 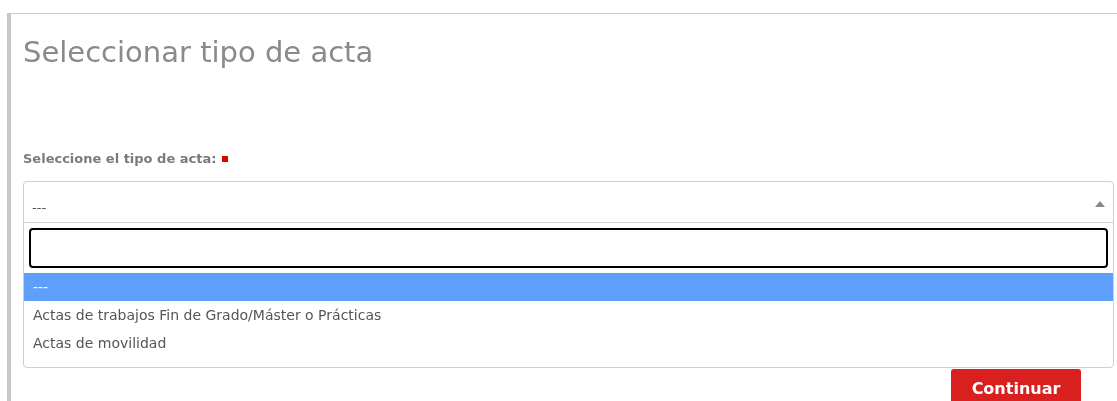 What do you see at coordinates (568, 202) in the screenshot?
I see `select-field: ---` at bounding box center [568, 202].